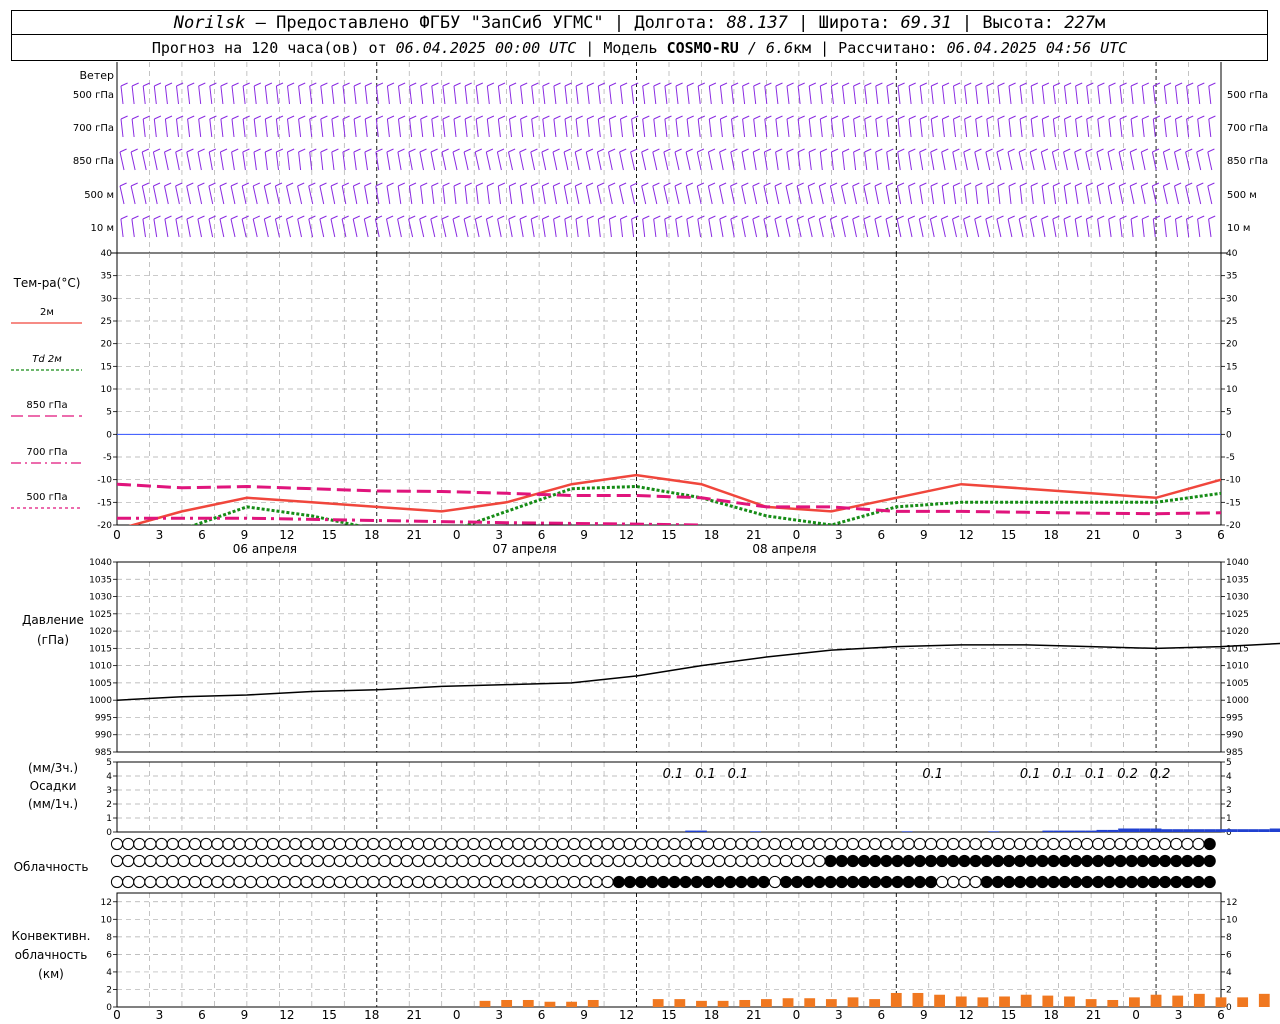 The width and height of the screenshot is (1280, 1024). Describe the element at coordinates (109, 791) in the screenshot. I see `precip-ytick-label-left: 3` at that location.